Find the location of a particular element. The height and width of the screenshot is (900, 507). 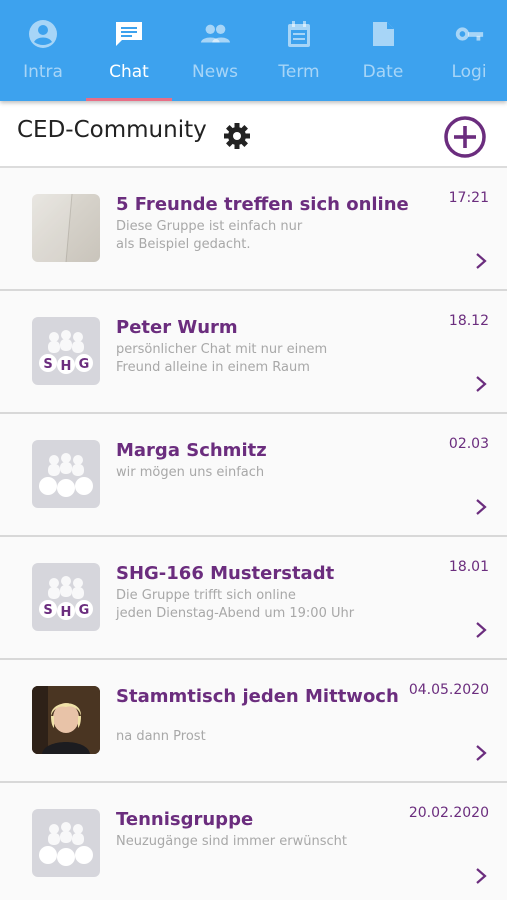

chat-icon is located at coordinates (129, 34).